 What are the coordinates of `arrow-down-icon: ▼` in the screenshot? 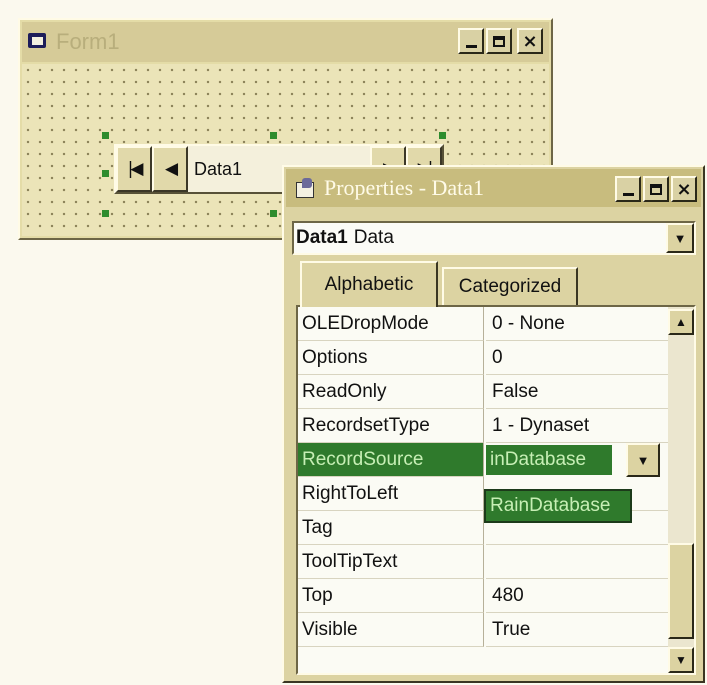 It's located at (681, 660).